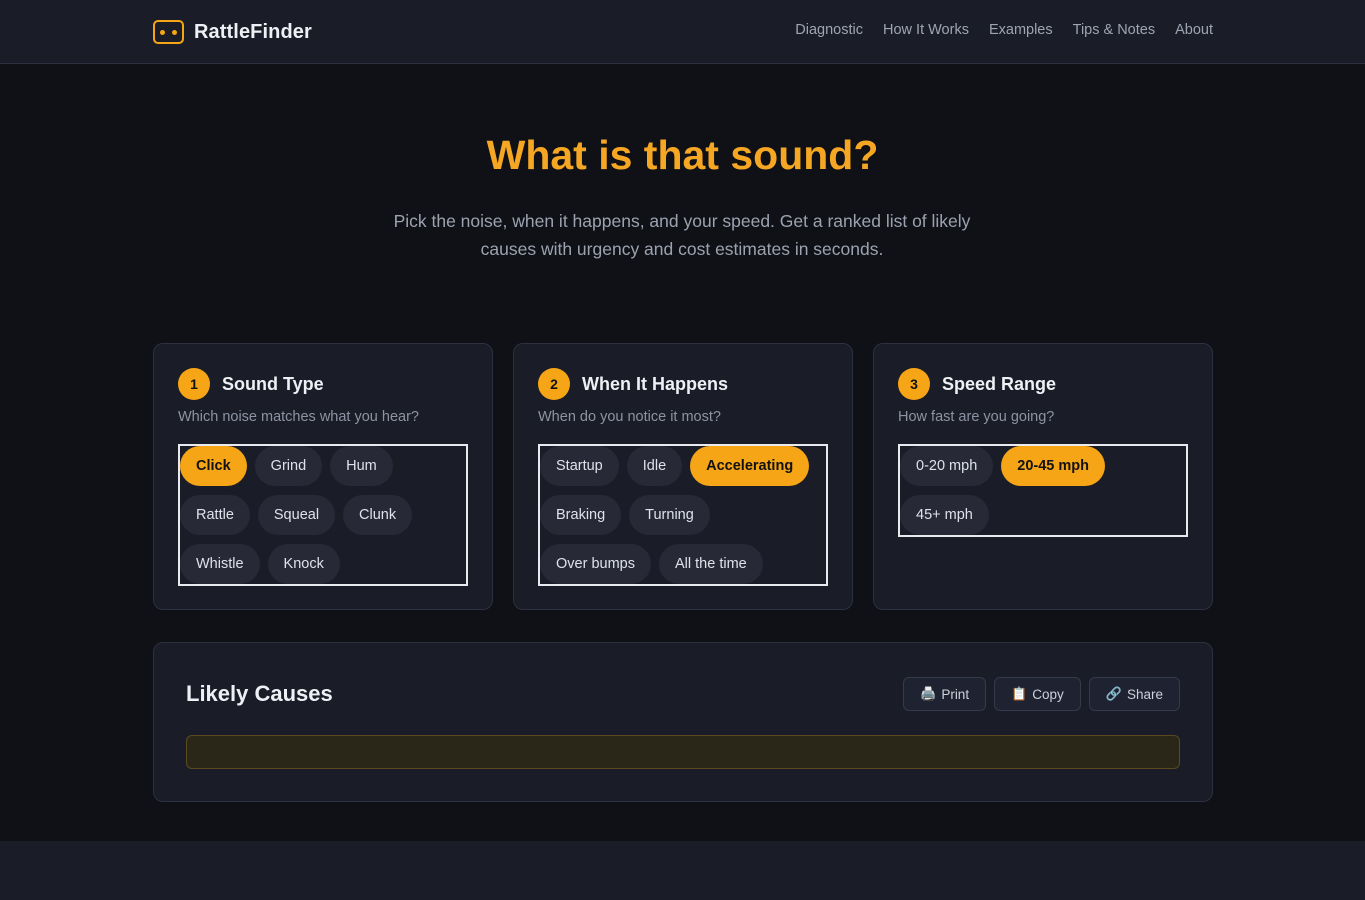 Image resolution: width=1365 pixels, height=900 pixels. I want to click on card-description: How fast are you going?, so click(976, 417).